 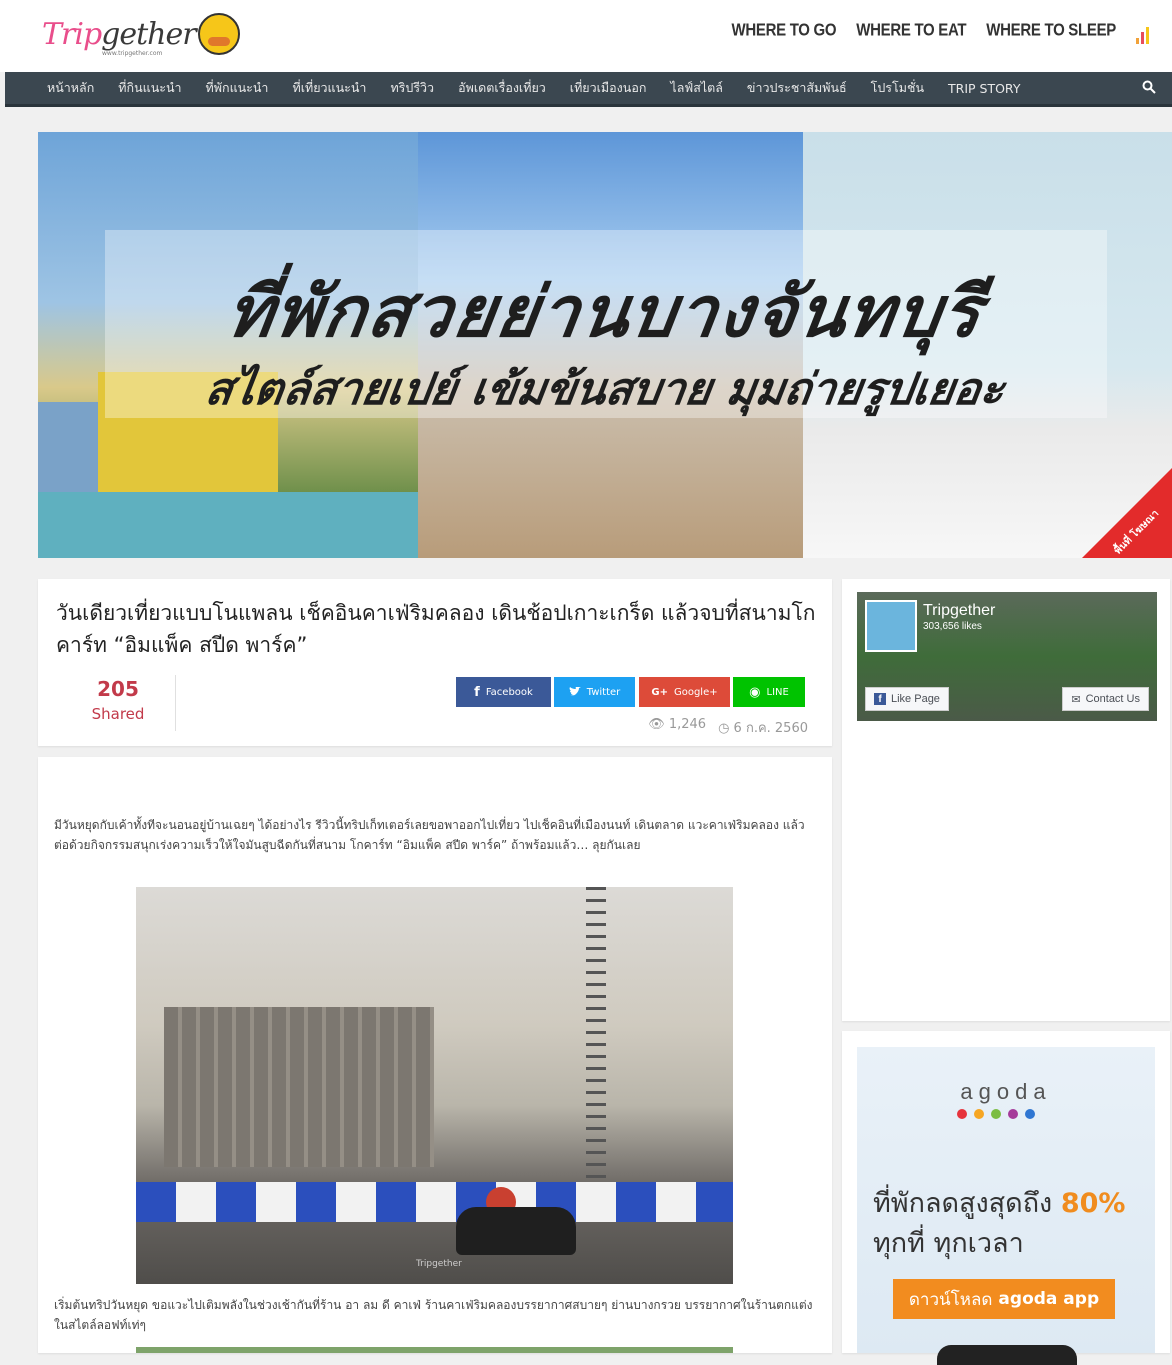 I want to click on site-logo: Tripgether www.tripgether.com, so click(x=141, y=34).